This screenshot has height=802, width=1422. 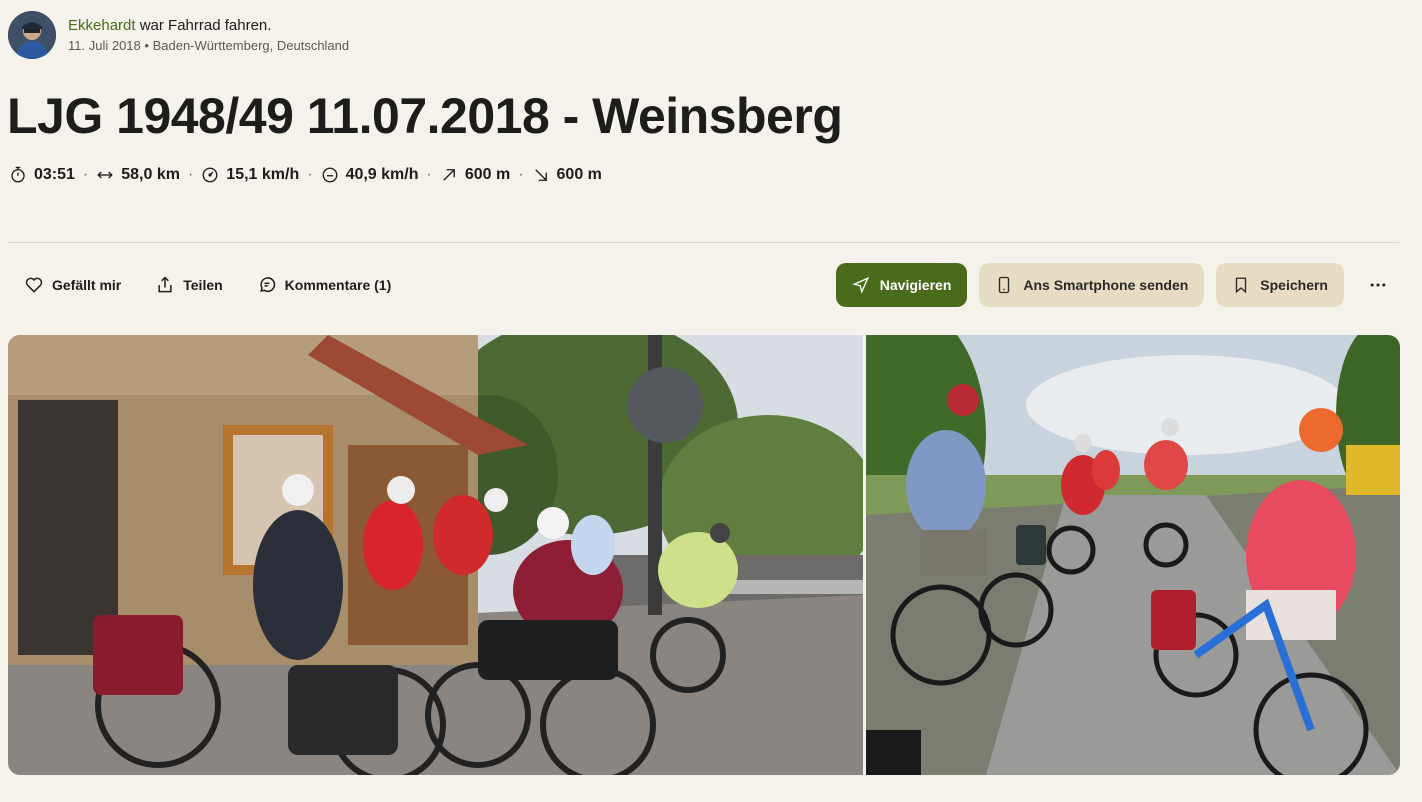 I want to click on avg-speed-value: 15,1 km/h, so click(x=263, y=174).